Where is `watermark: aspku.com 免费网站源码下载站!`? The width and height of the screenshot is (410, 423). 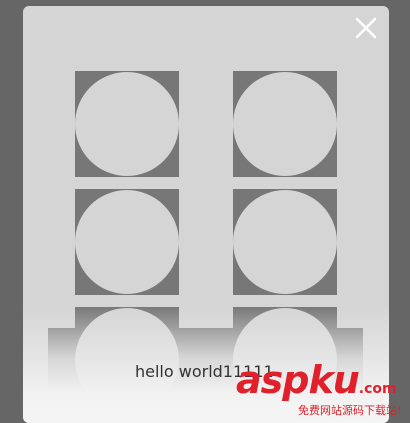 watermark: aspku.com 免费网站源码下载站! is located at coordinates (322, 390).